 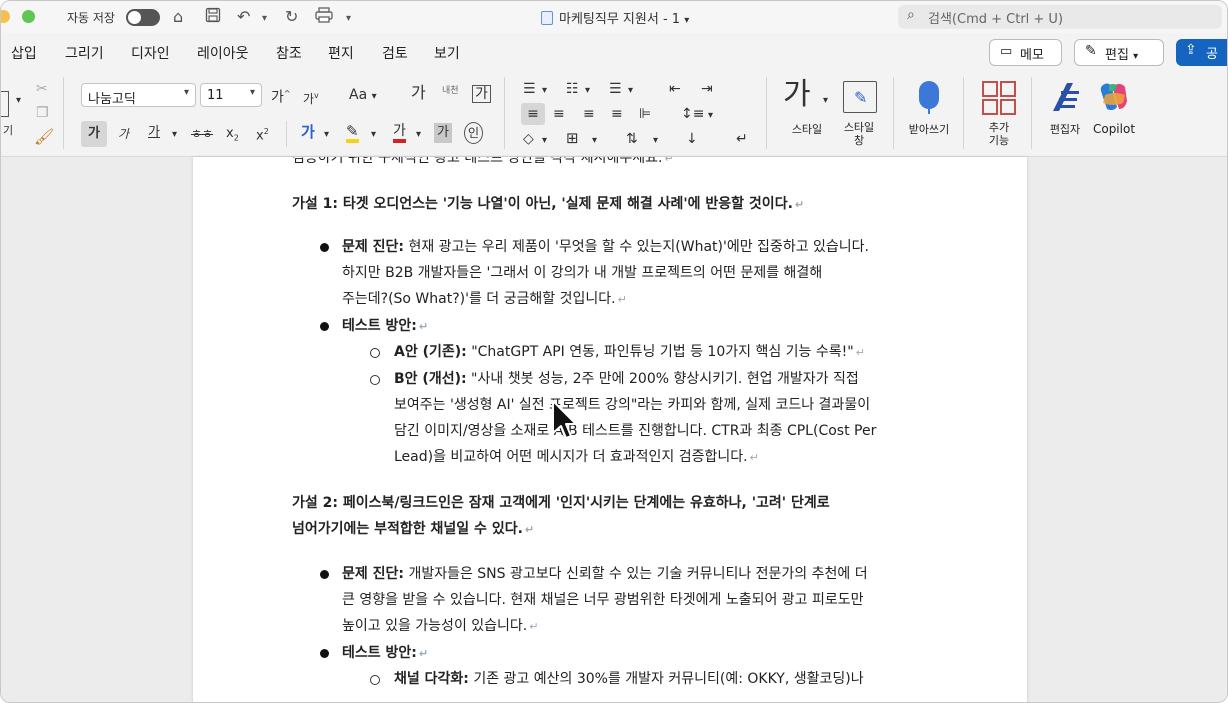 I want to click on text-effects-icon: 가, so click(x=308, y=132).